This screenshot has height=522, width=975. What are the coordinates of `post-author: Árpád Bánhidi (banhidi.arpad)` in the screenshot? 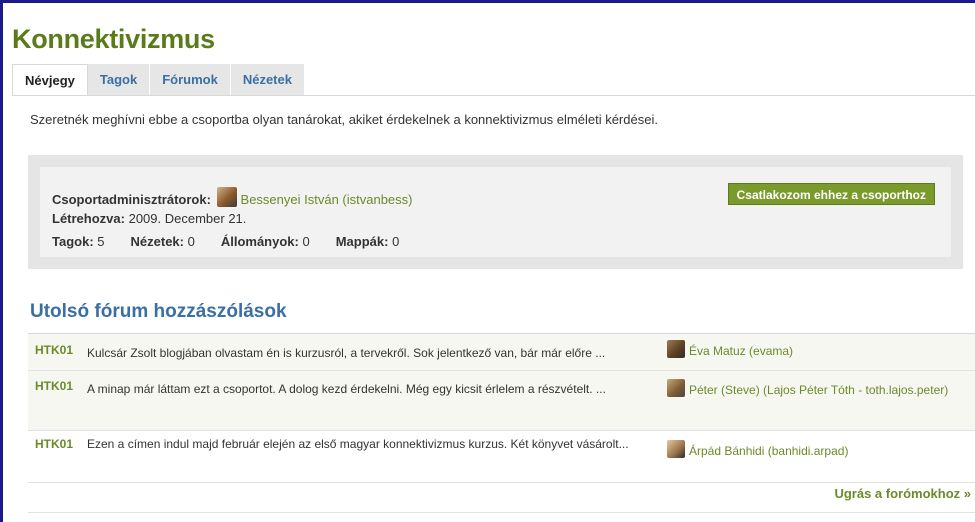 It's located at (817, 450).